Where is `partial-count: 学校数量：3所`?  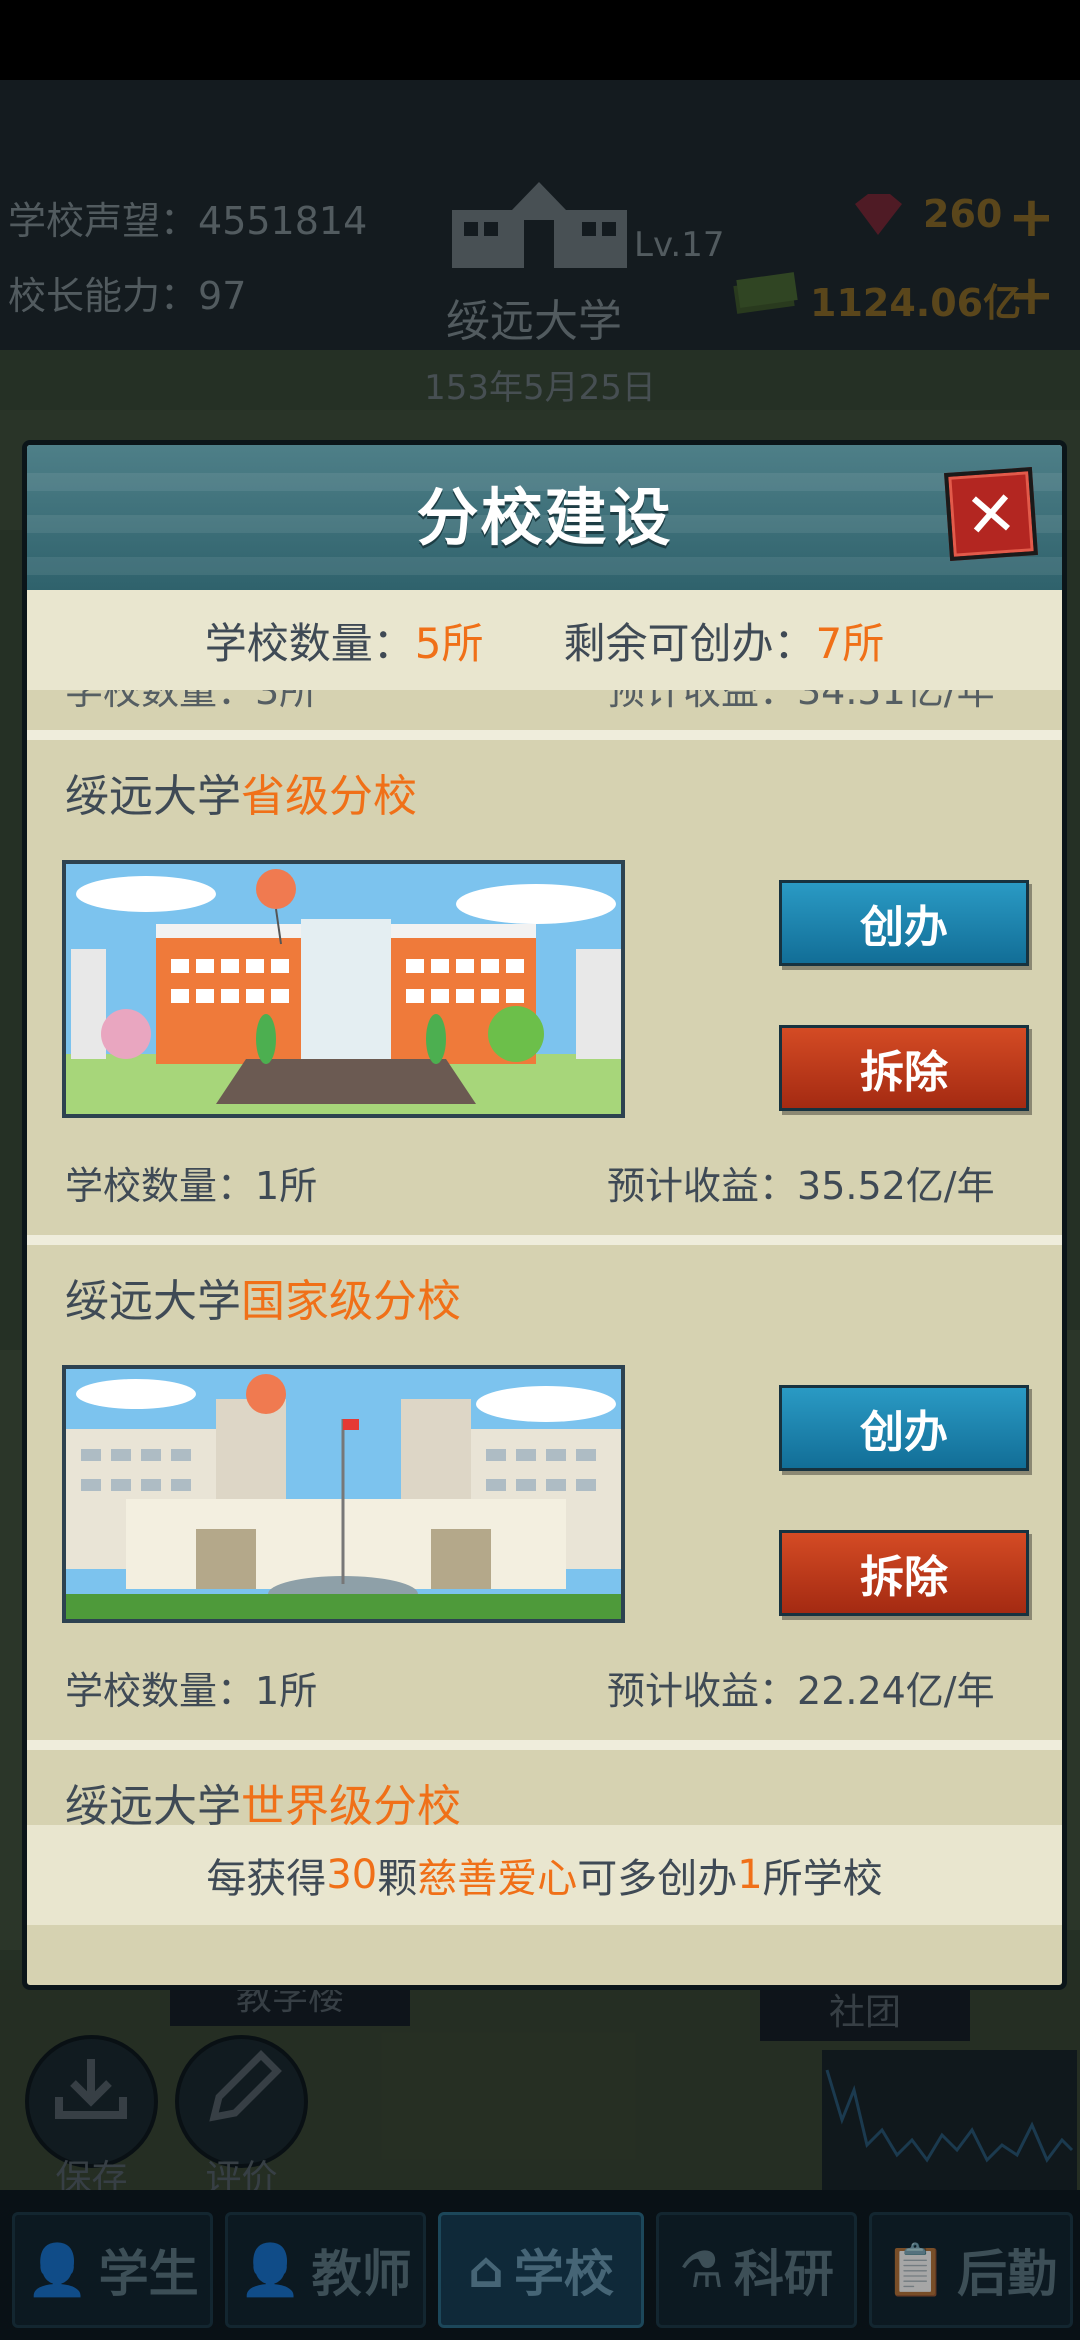 partial-count: 学校数量：3所 is located at coordinates (191, 701).